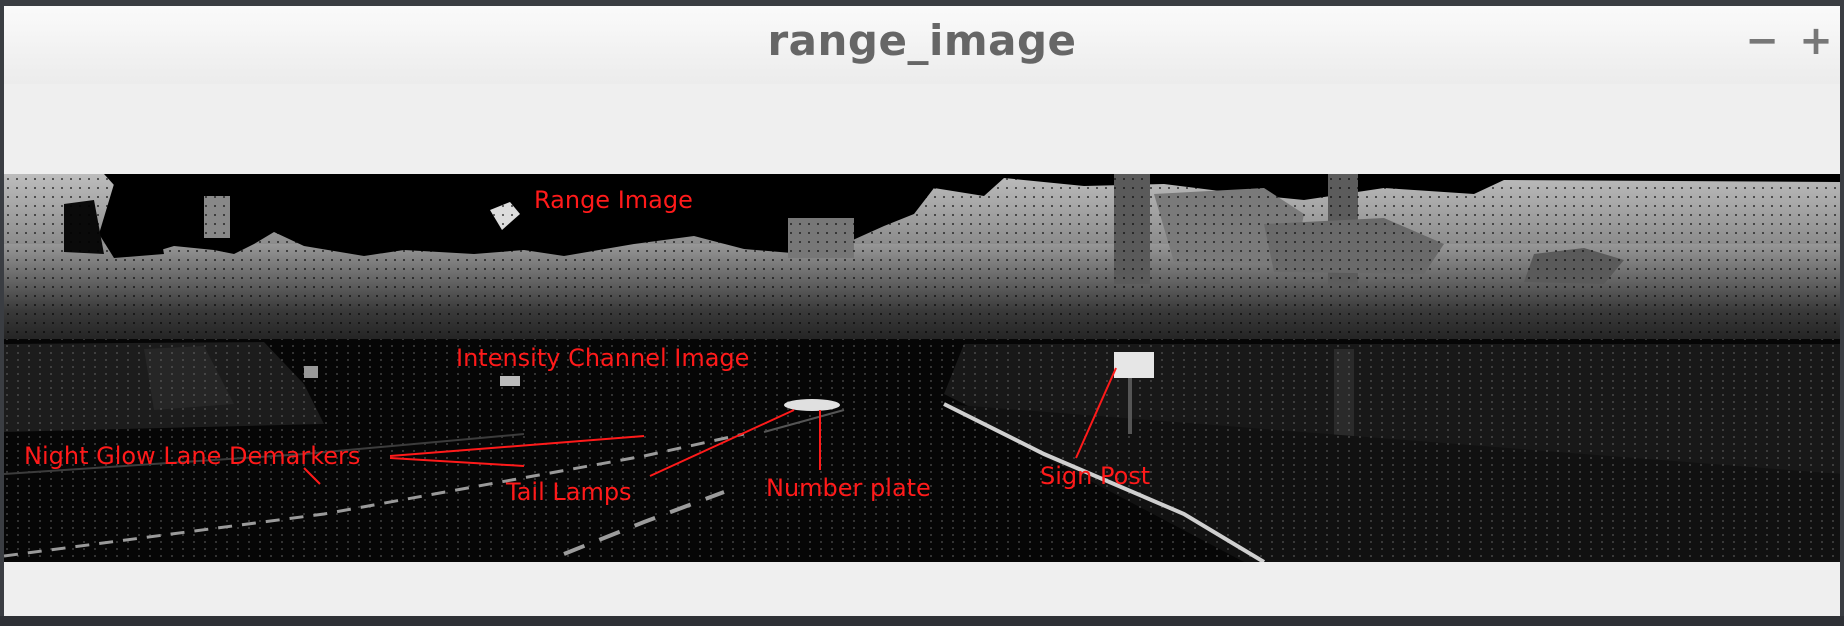  I want to click on desktop-strip, so click(922, 621).